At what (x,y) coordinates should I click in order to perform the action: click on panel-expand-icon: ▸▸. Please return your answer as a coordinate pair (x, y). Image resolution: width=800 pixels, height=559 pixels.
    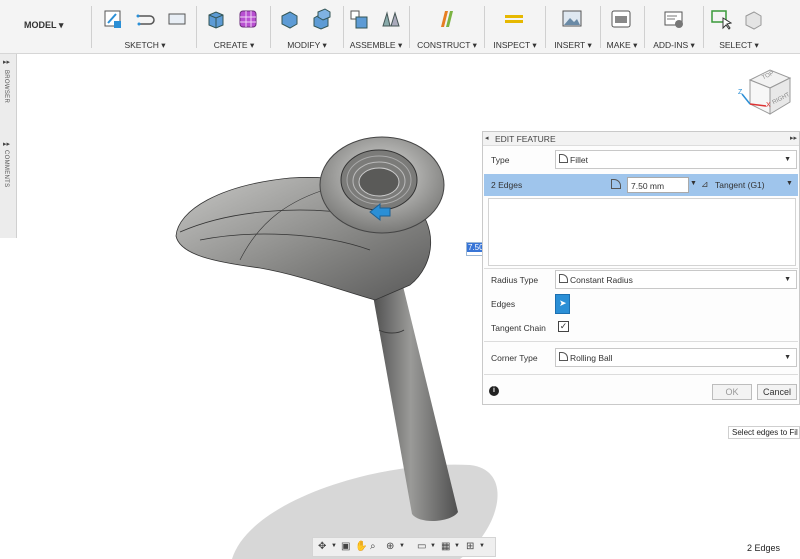
    Looking at the image, I should click on (793, 139).